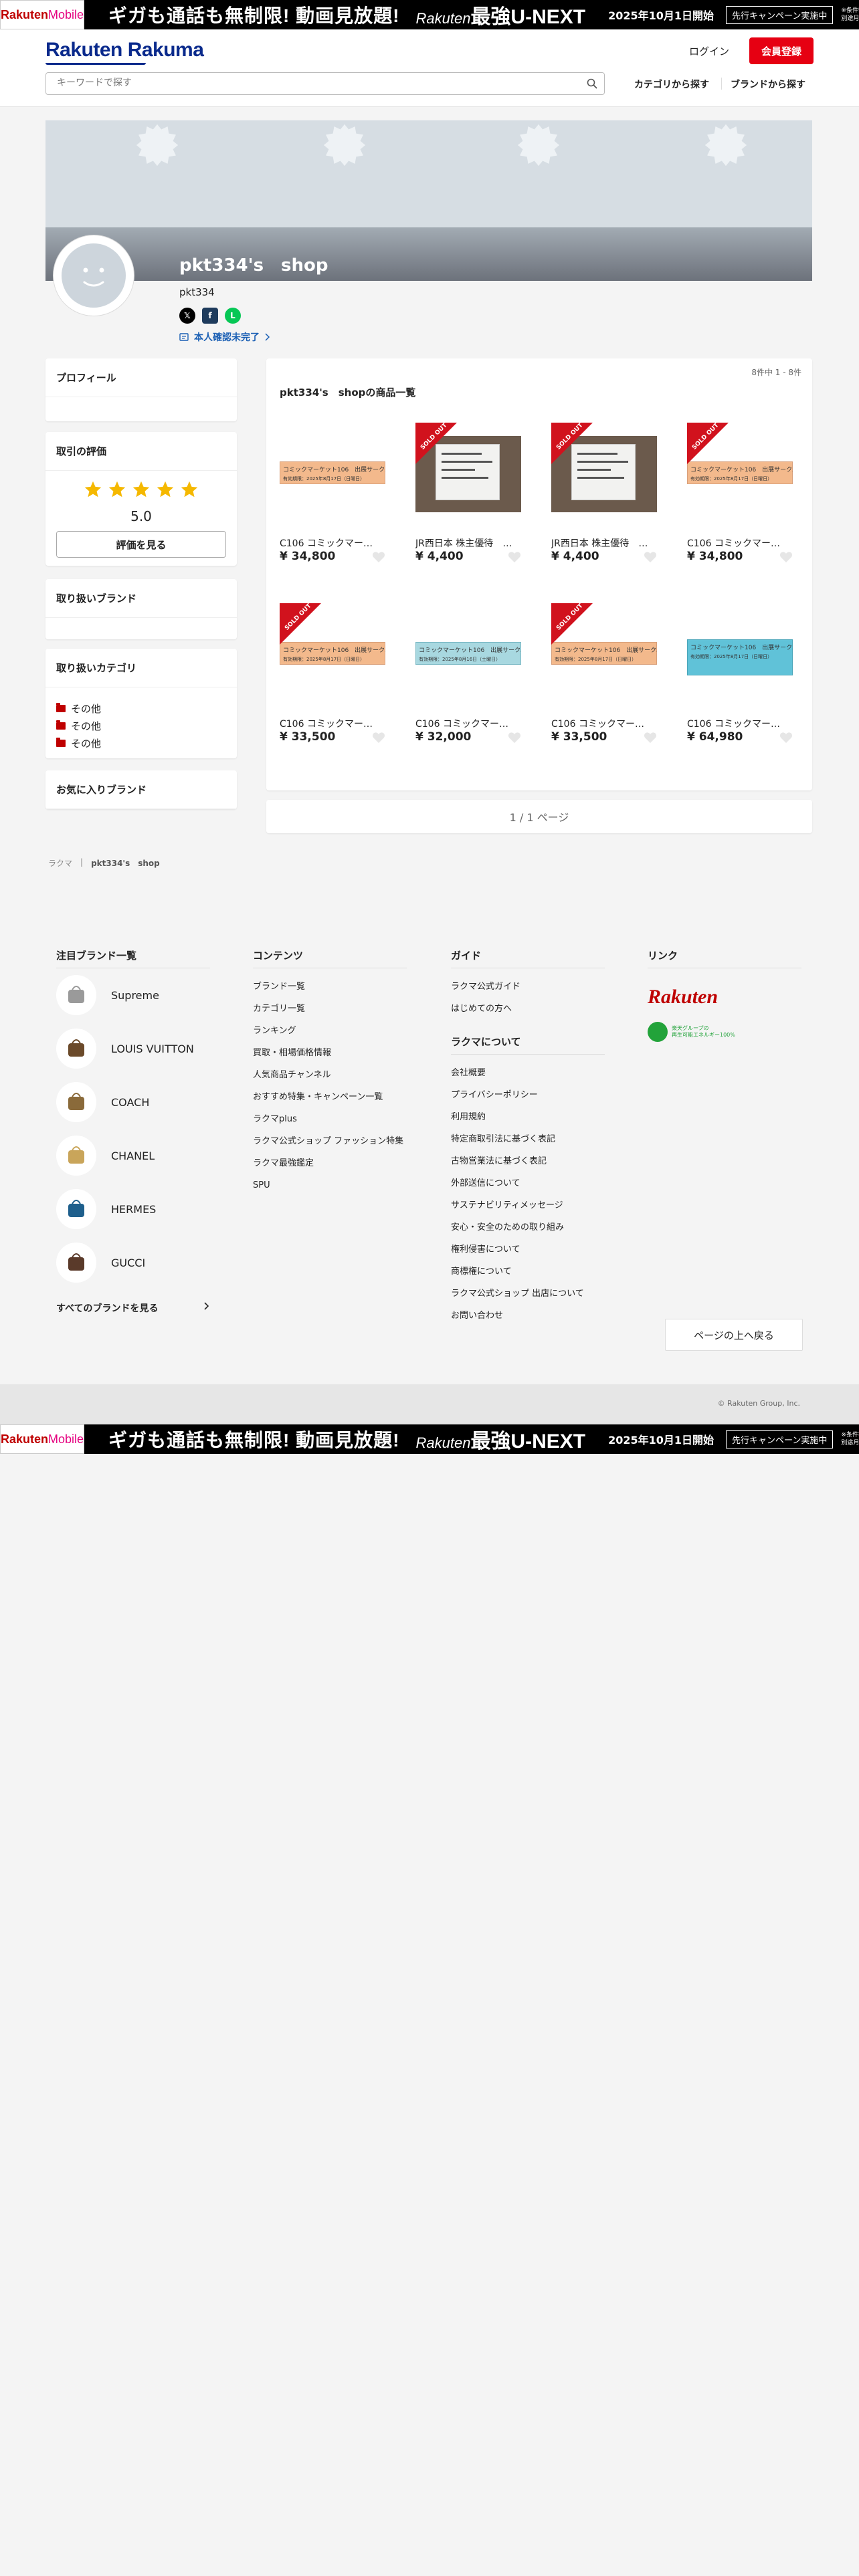 The width and height of the screenshot is (859, 2576). Describe the element at coordinates (233, 316) in the screenshot. I see `line-share-icon: L` at that location.